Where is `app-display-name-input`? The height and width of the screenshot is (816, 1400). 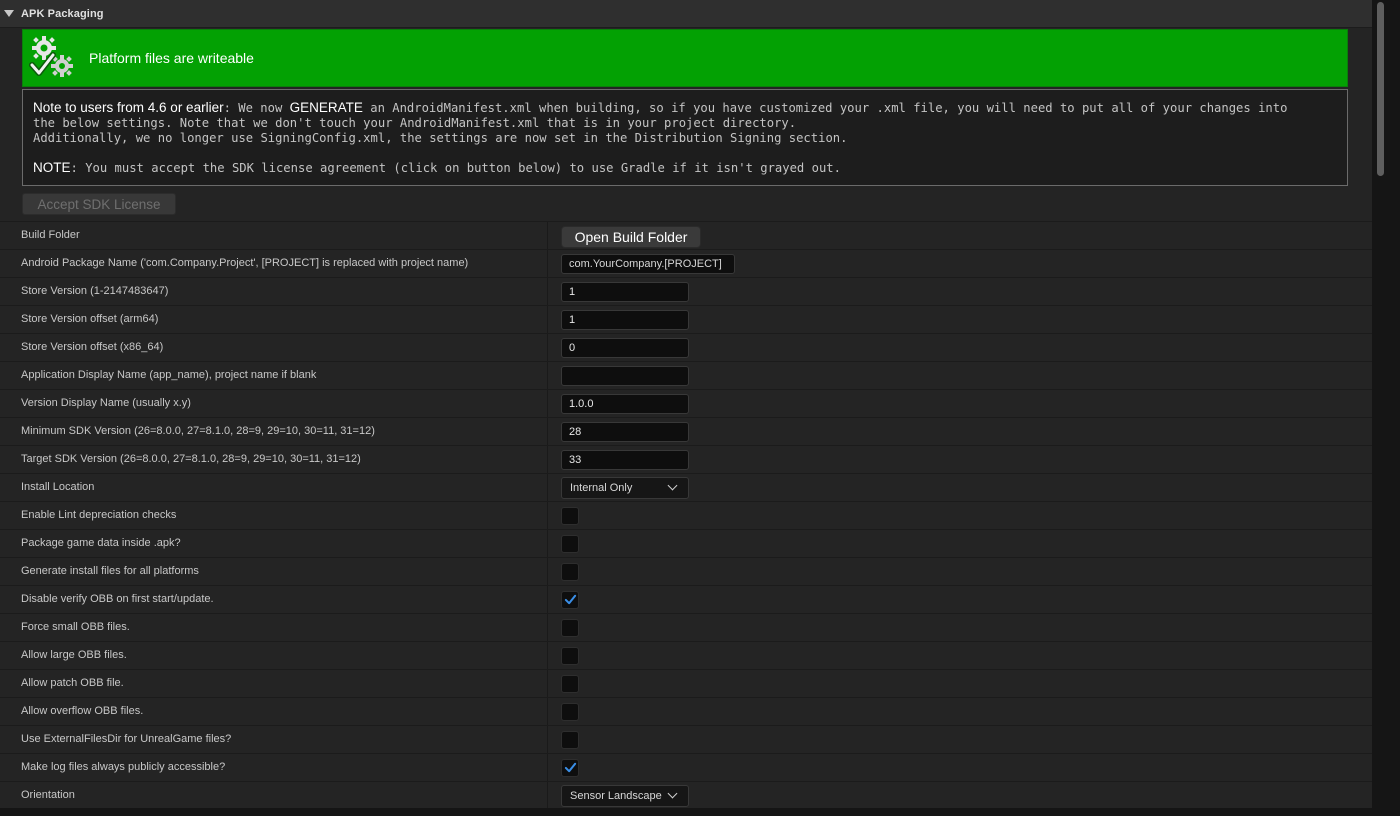
app-display-name-input is located at coordinates (625, 375).